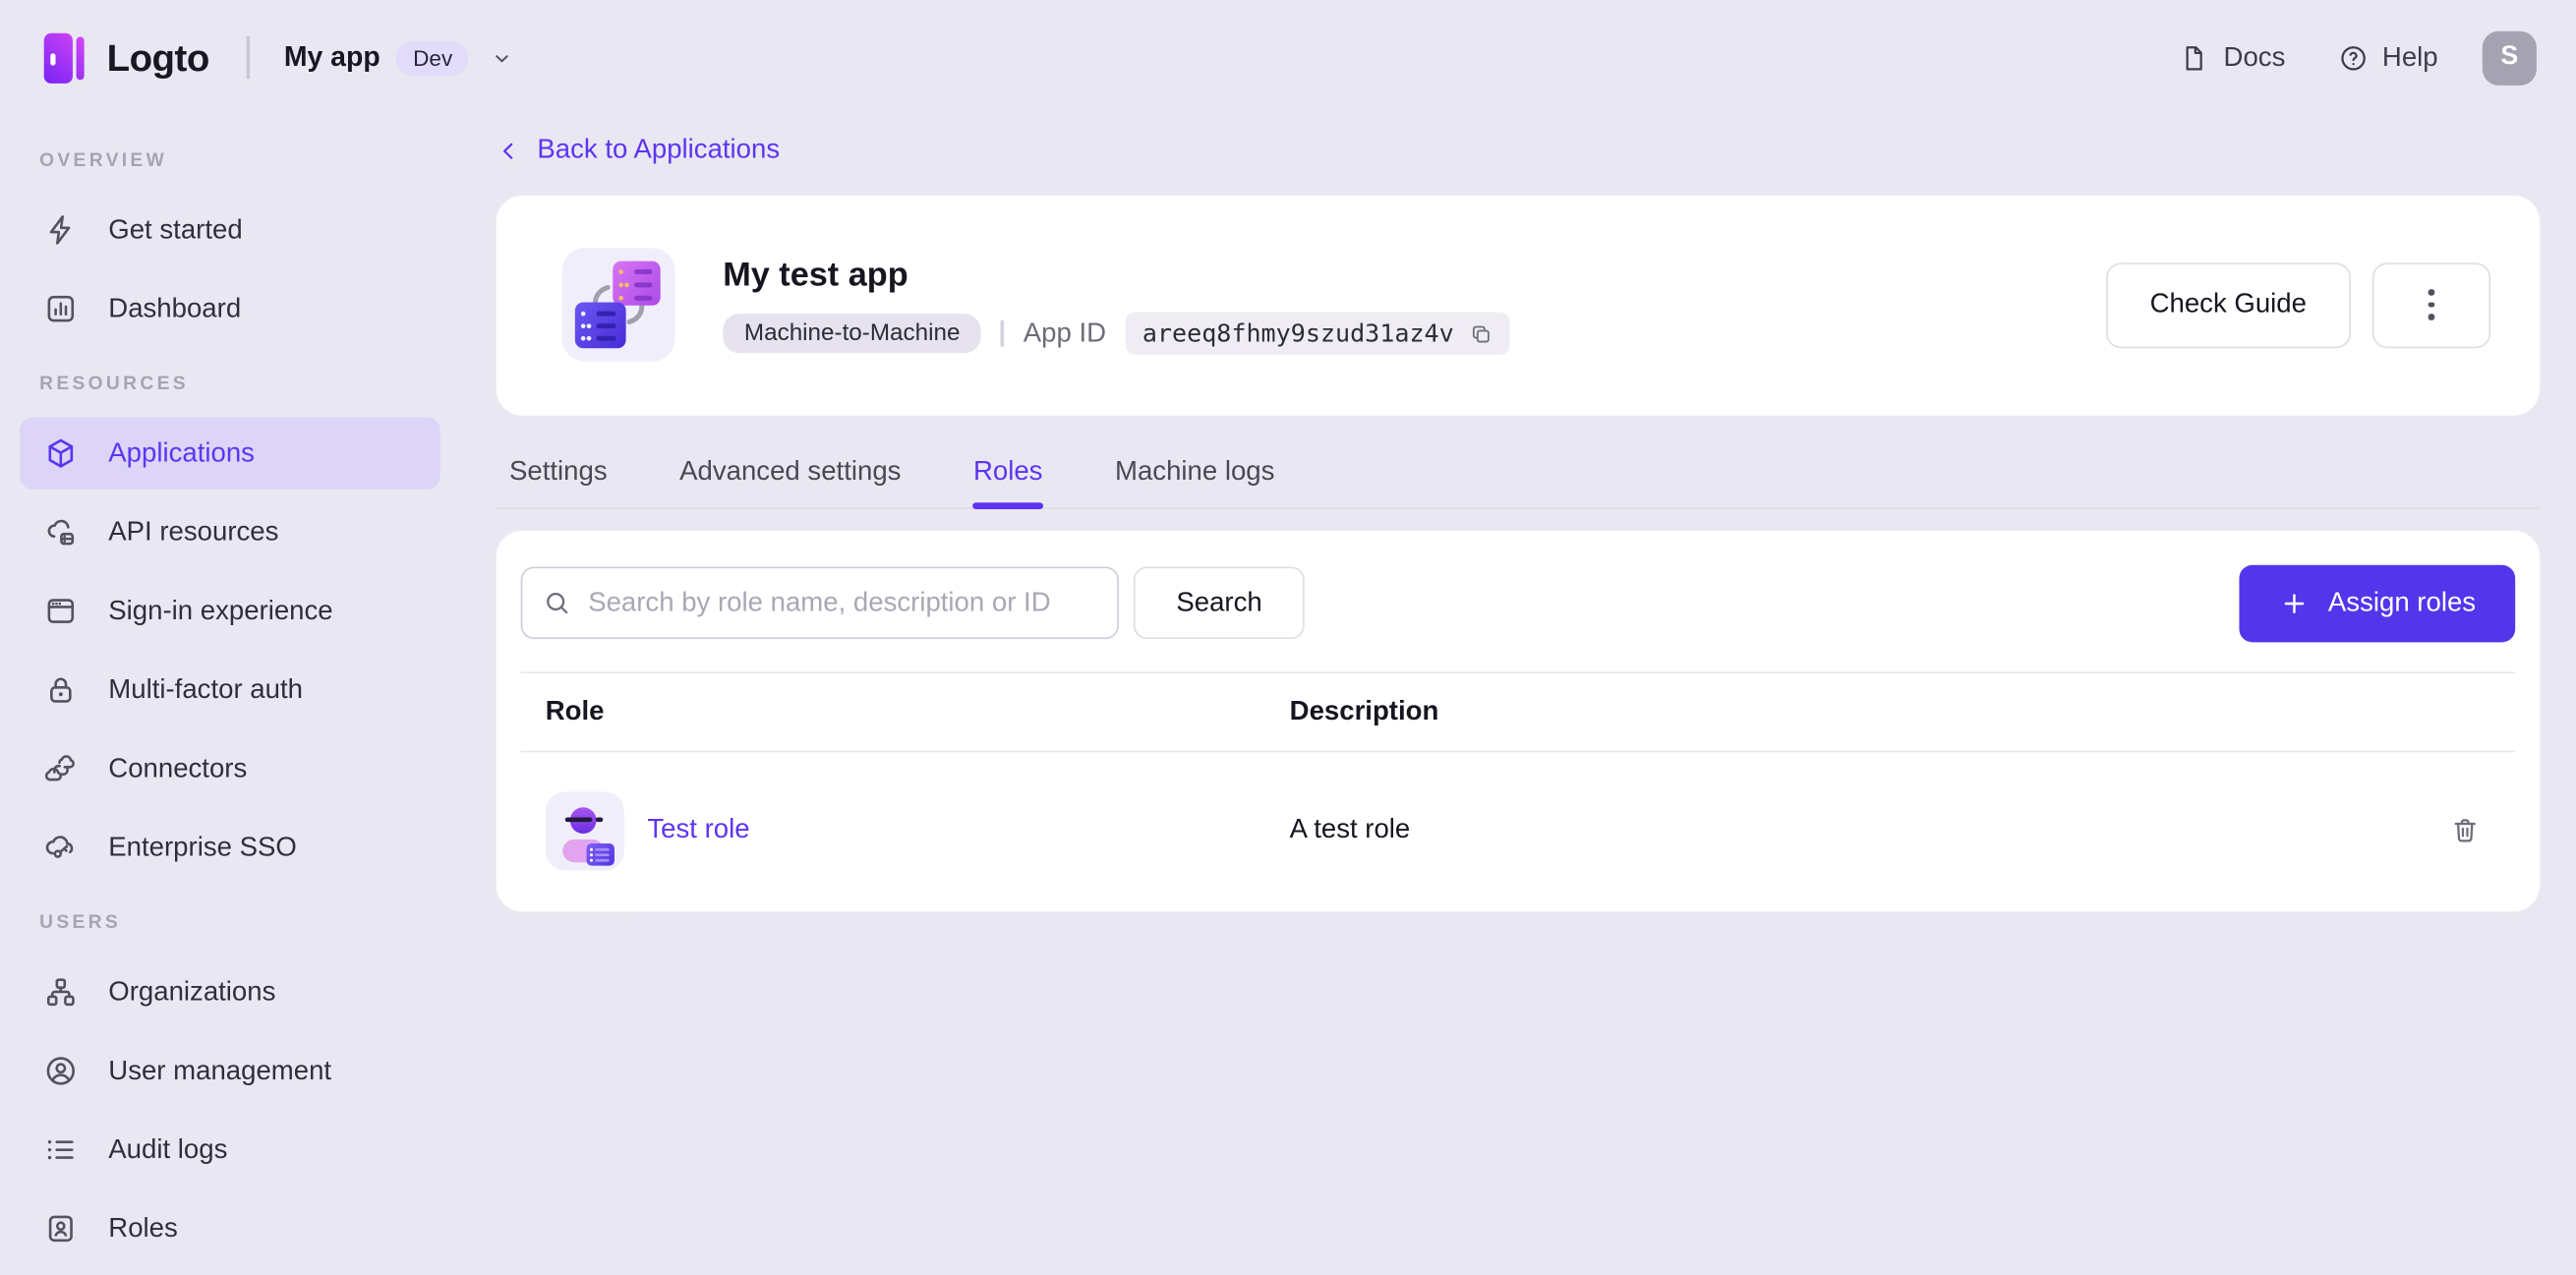  Describe the element at coordinates (905, 830) in the screenshot. I see `role-cell: Test role` at that location.